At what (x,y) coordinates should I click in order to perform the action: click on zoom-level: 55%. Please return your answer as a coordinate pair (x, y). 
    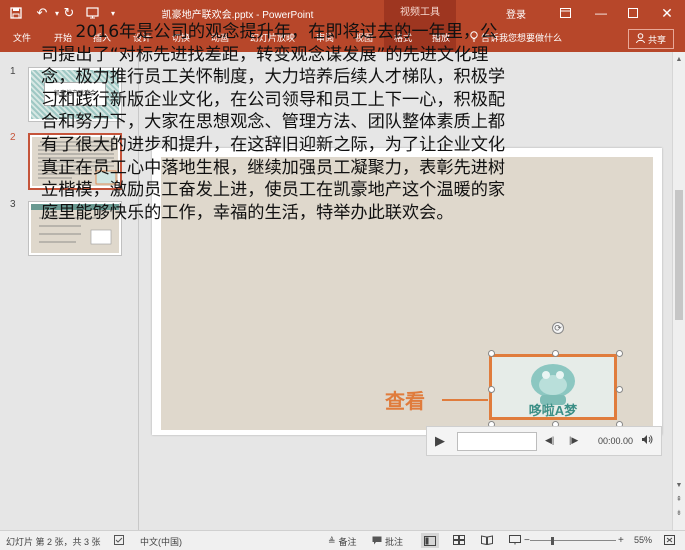
    Looking at the image, I should click on (643, 540).